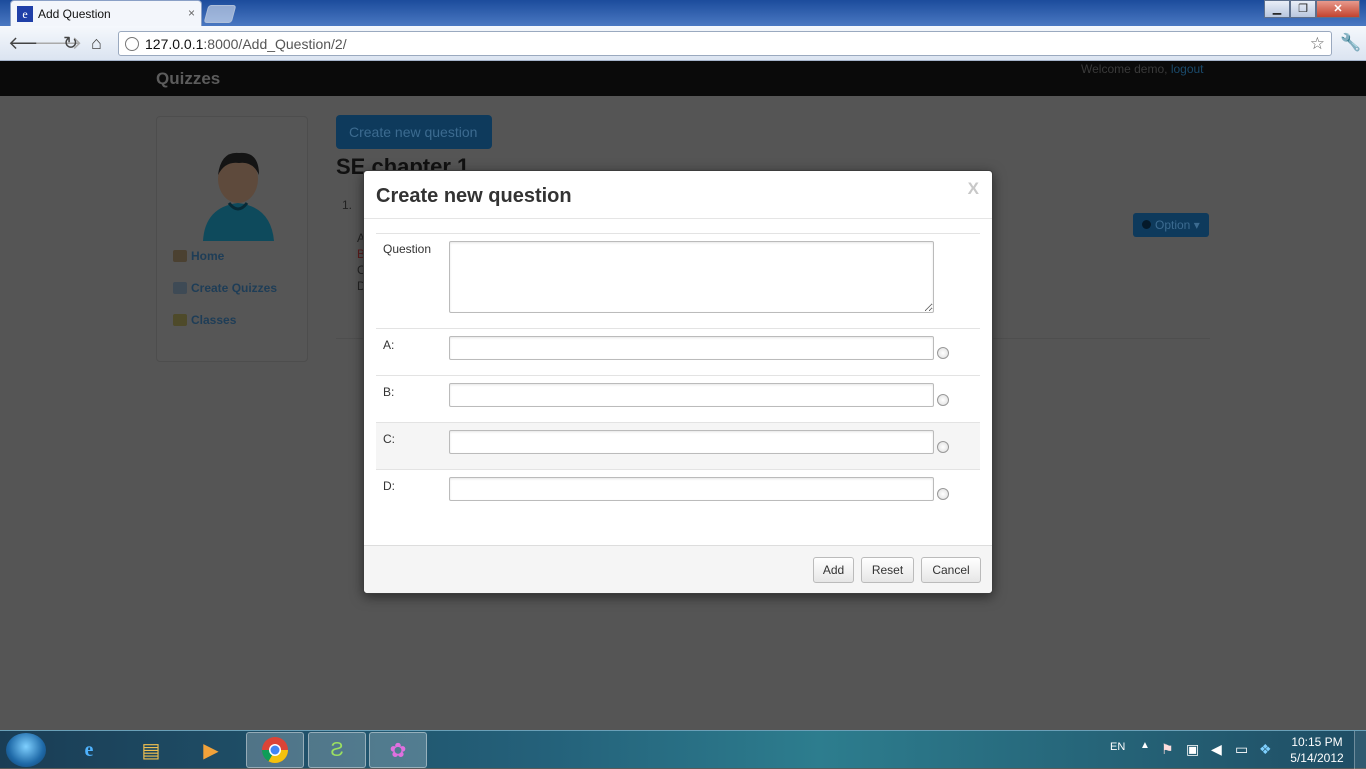 The image size is (1366, 769). I want to click on question-textarea, so click(691, 277).